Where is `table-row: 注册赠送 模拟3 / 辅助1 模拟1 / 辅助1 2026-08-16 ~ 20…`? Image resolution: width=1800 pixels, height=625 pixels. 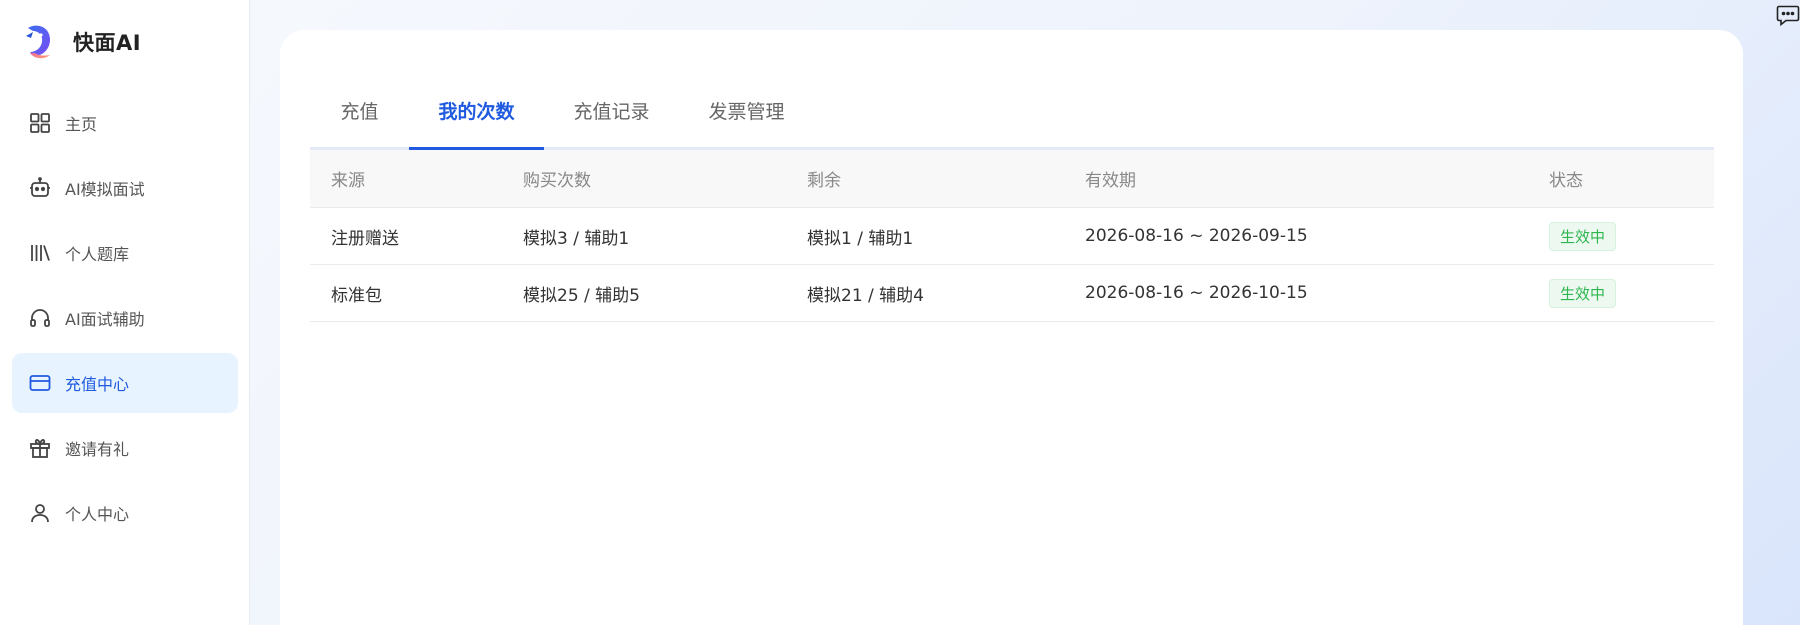
table-row: 注册赠送 模拟3 / 辅助1 模拟1 / 辅助1 2026-08-16 ~ 20… is located at coordinates (1012, 236).